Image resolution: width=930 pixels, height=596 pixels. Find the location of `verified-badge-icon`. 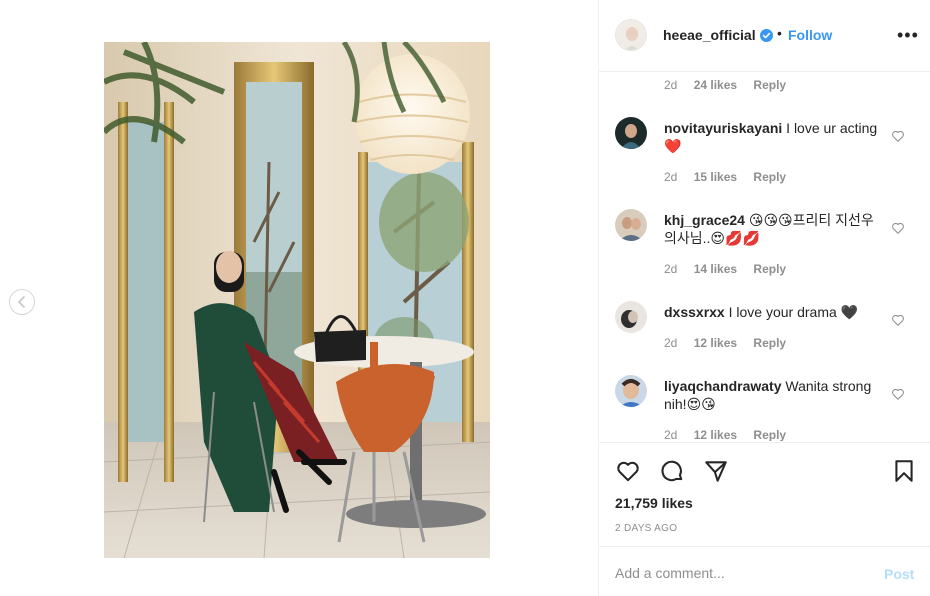

verified-badge-icon is located at coordinates (766, 35).